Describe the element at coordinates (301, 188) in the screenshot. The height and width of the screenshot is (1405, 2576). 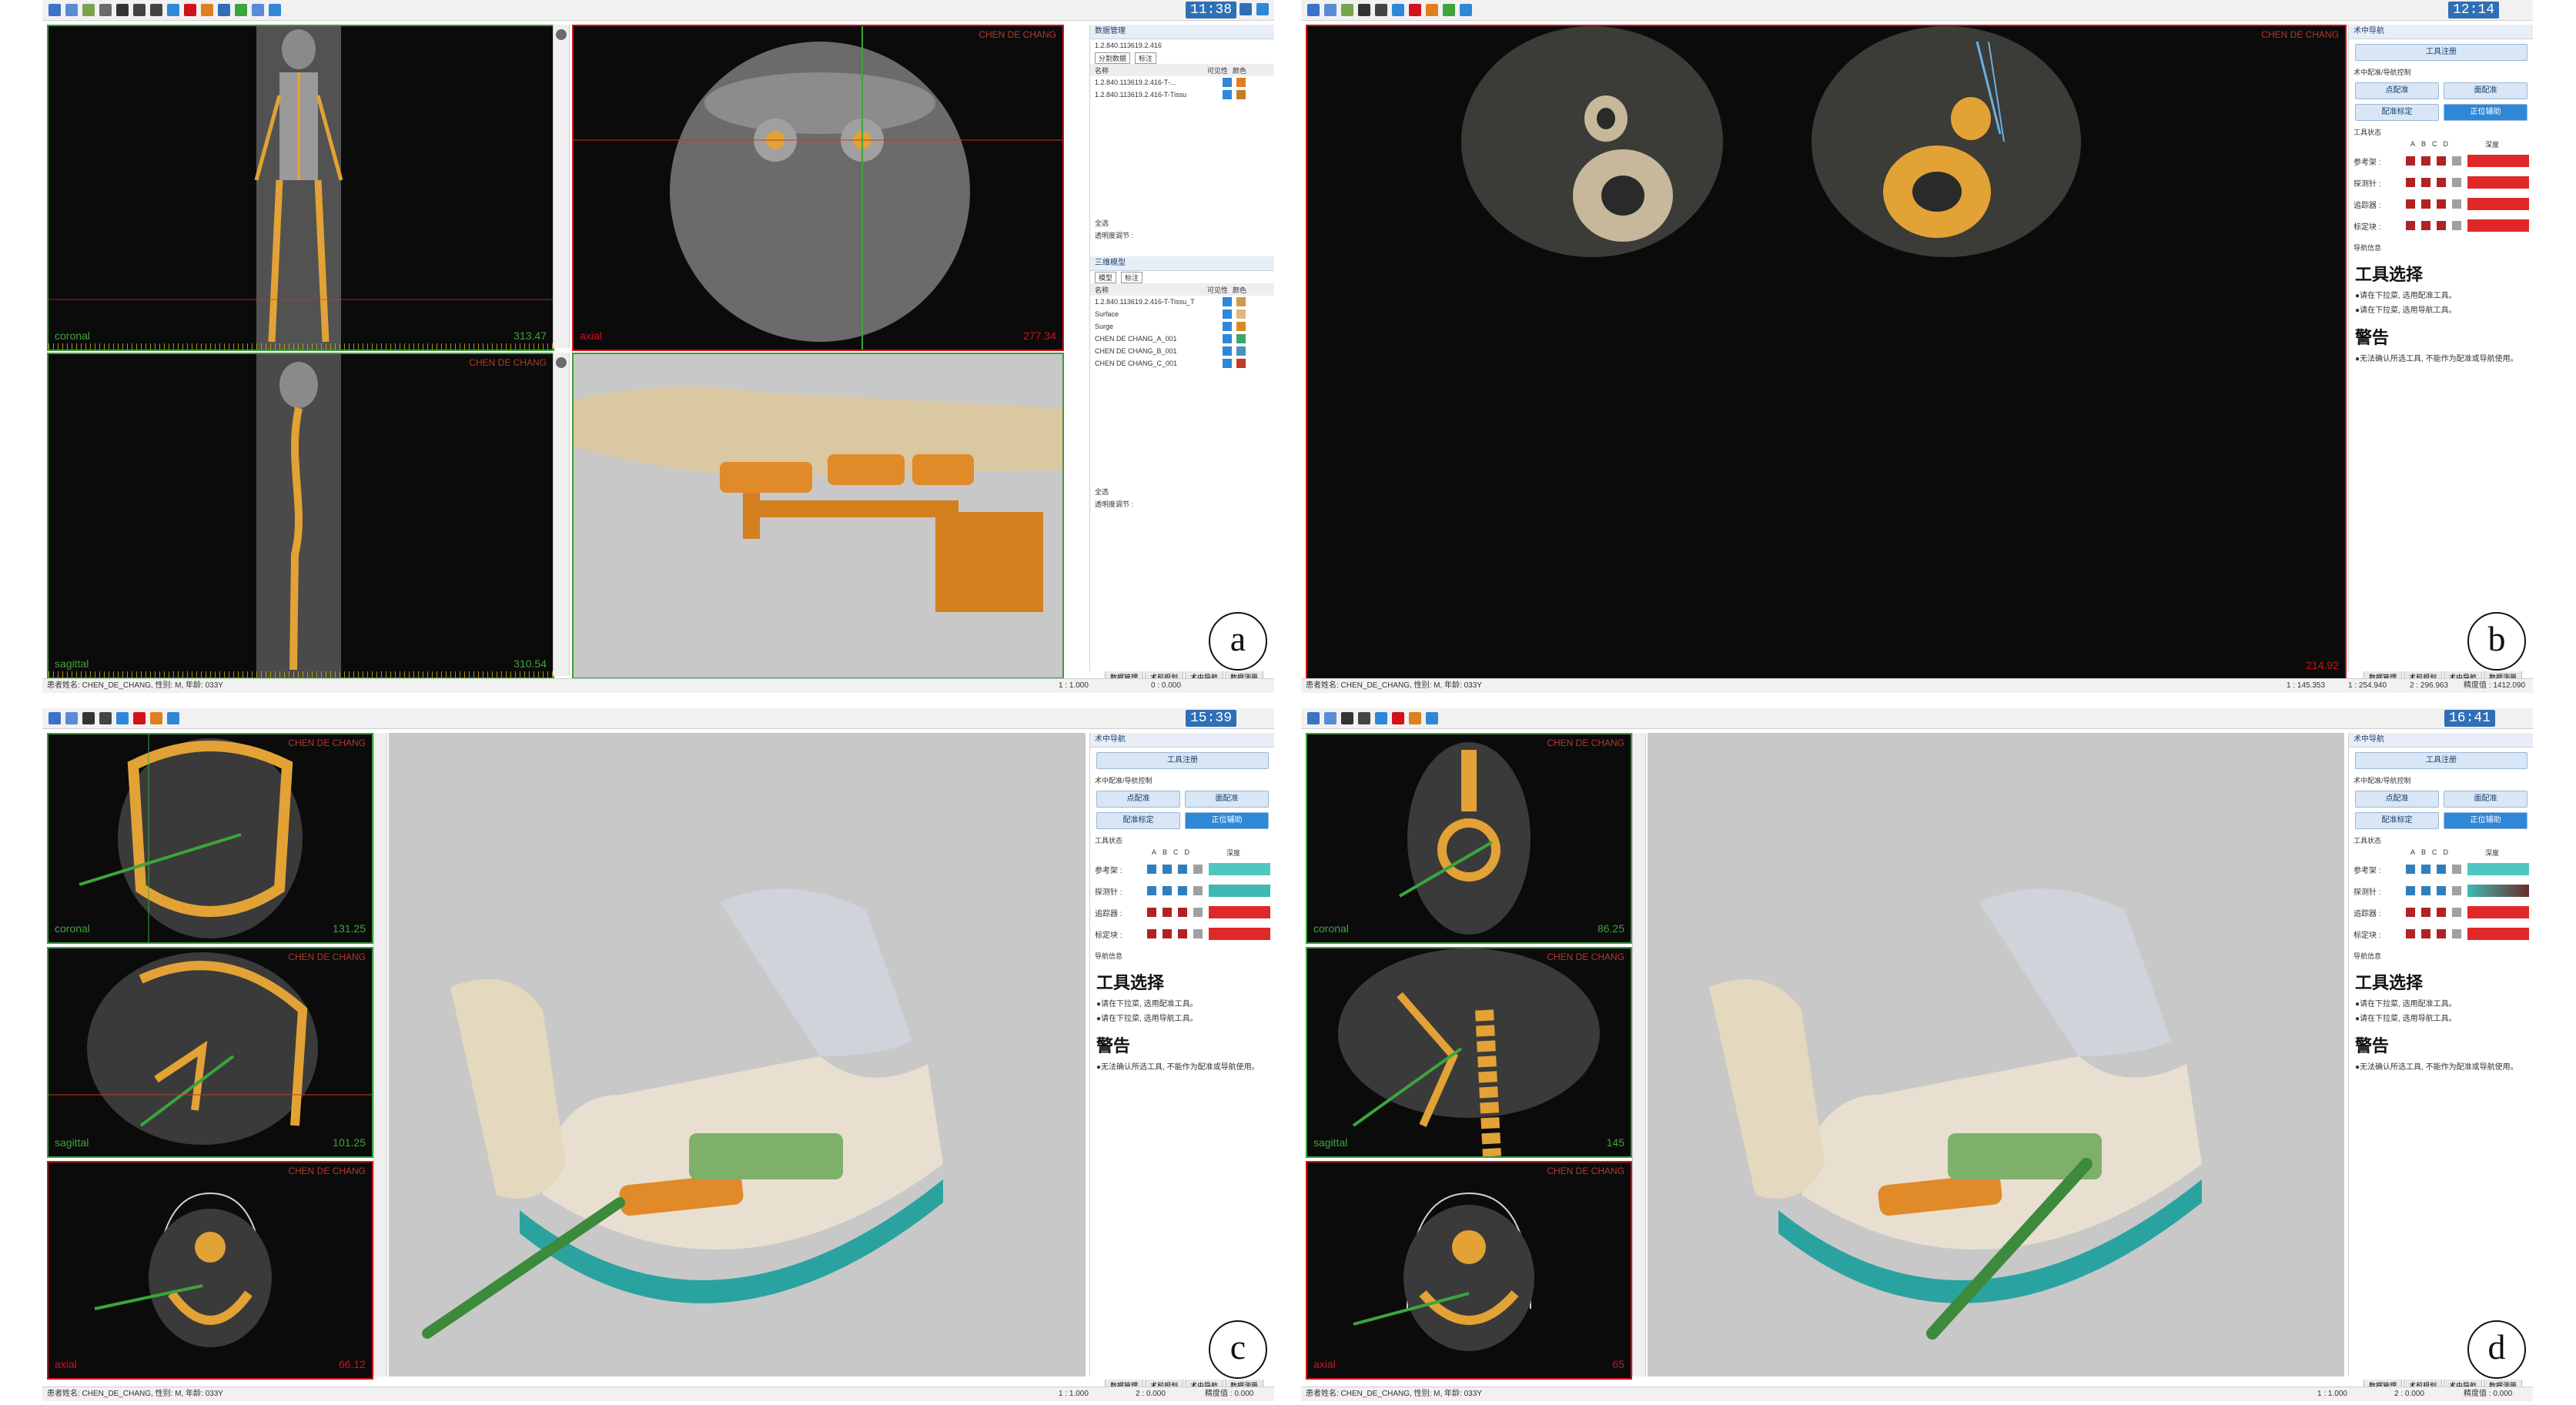
I see `coronal-view-a: coronal 313.47` at that location.